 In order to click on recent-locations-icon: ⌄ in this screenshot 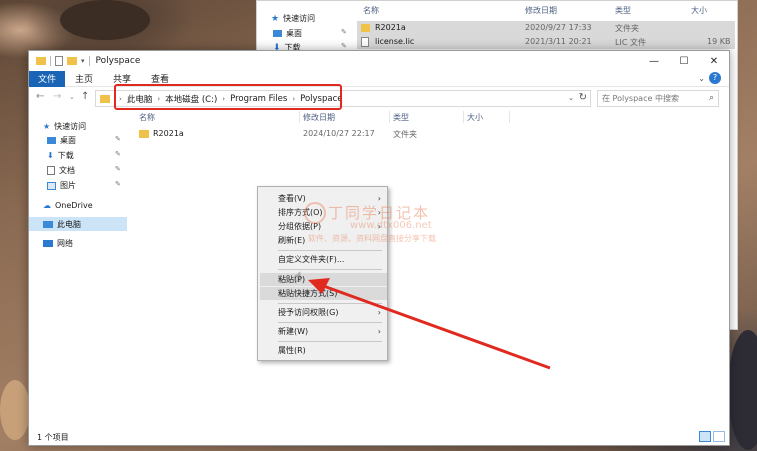, I will do `click(72, 97)`.